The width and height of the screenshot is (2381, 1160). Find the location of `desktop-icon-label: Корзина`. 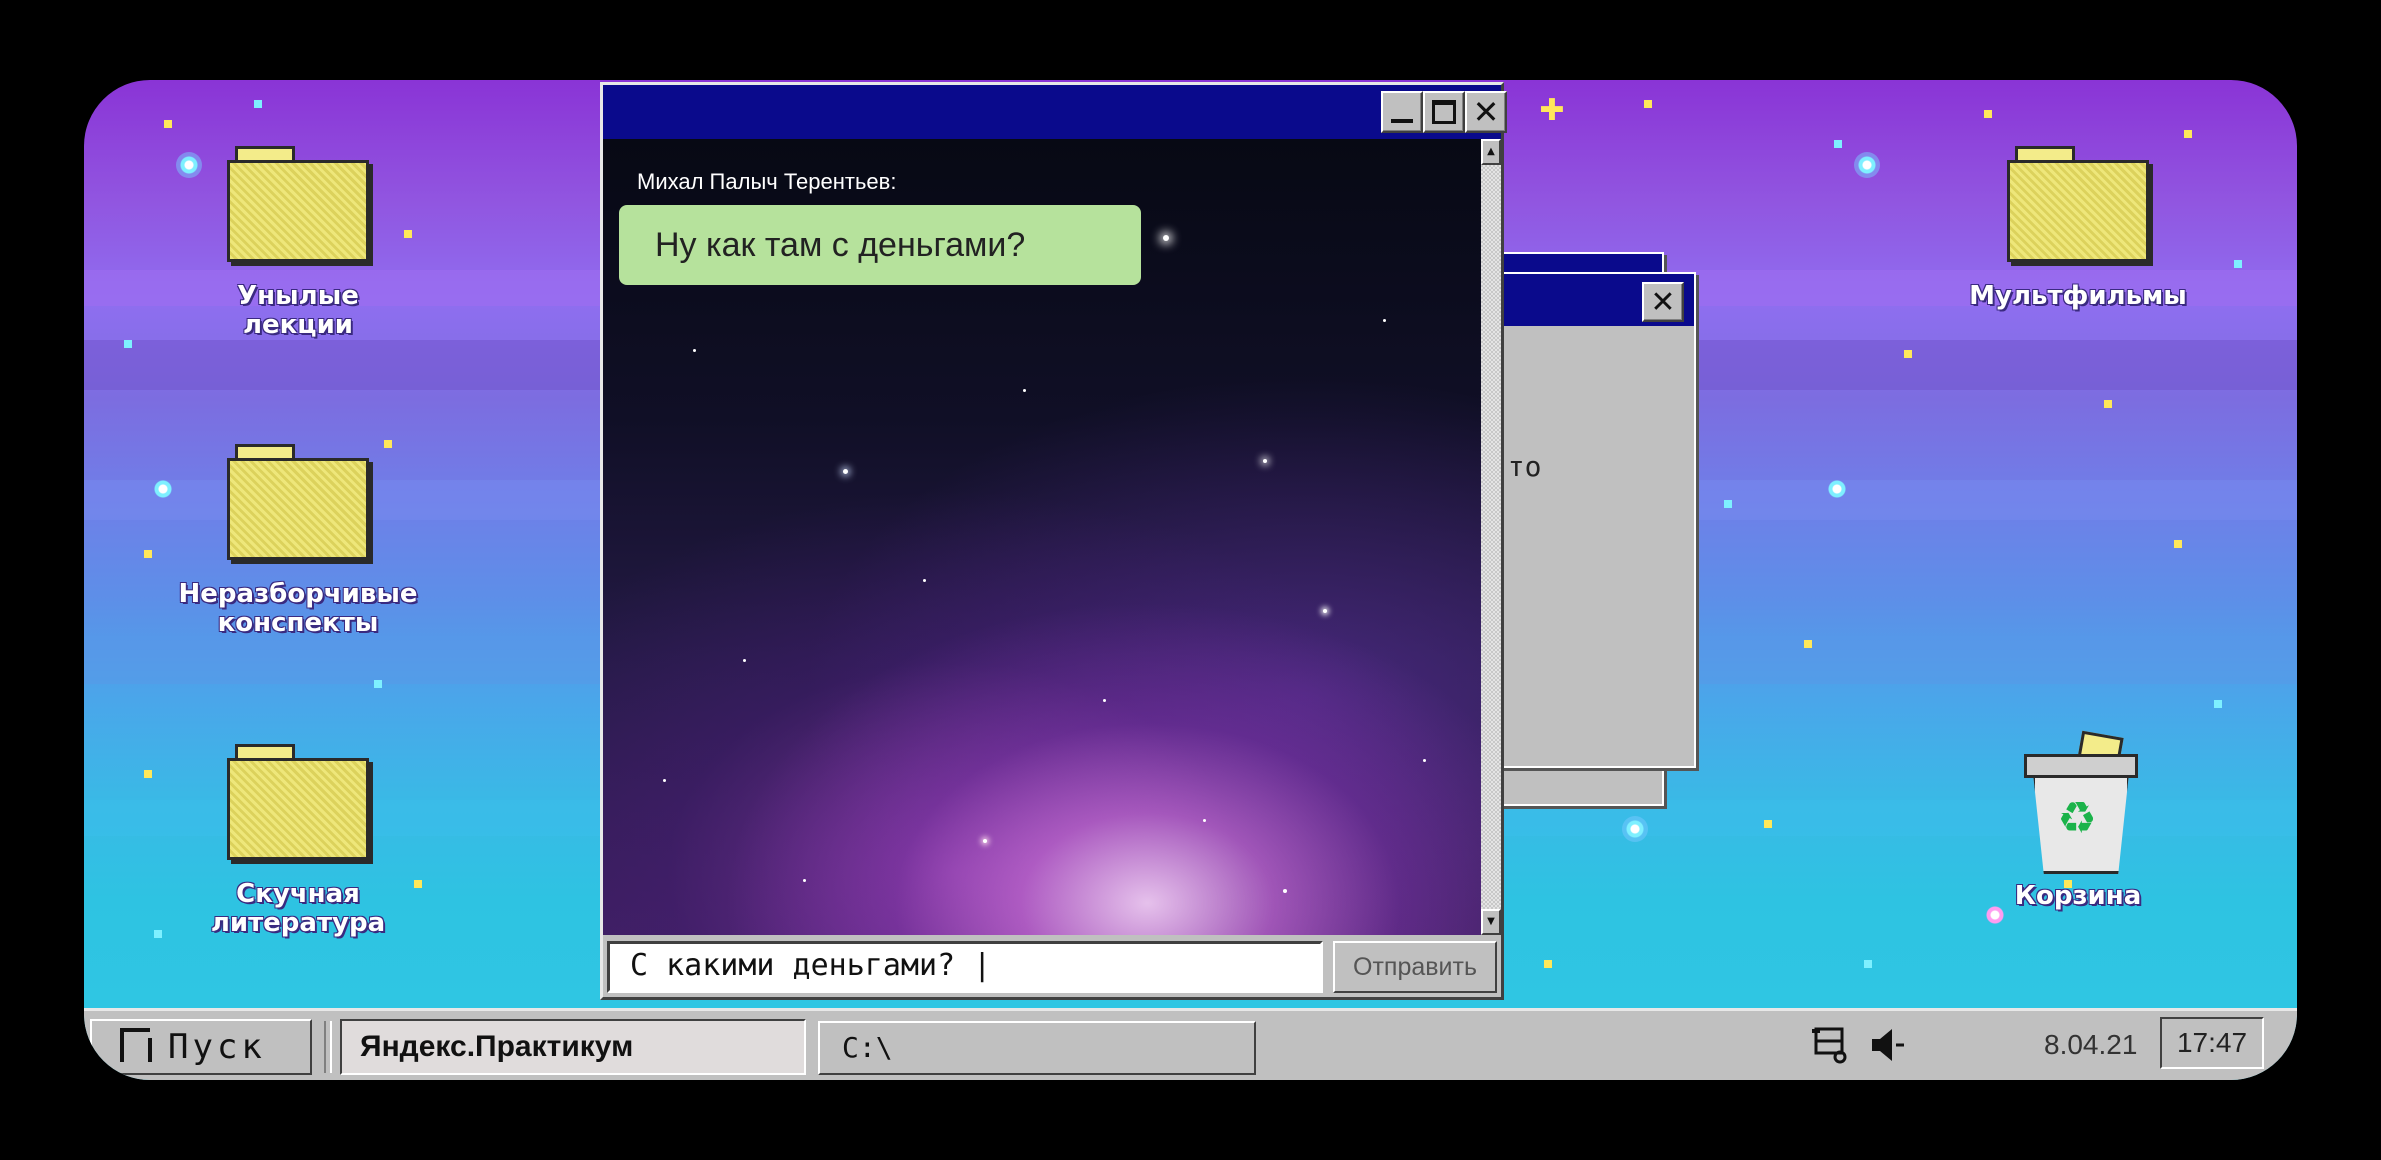

desktop-icon-label: Корзина is located at coordinates (2078, 896).